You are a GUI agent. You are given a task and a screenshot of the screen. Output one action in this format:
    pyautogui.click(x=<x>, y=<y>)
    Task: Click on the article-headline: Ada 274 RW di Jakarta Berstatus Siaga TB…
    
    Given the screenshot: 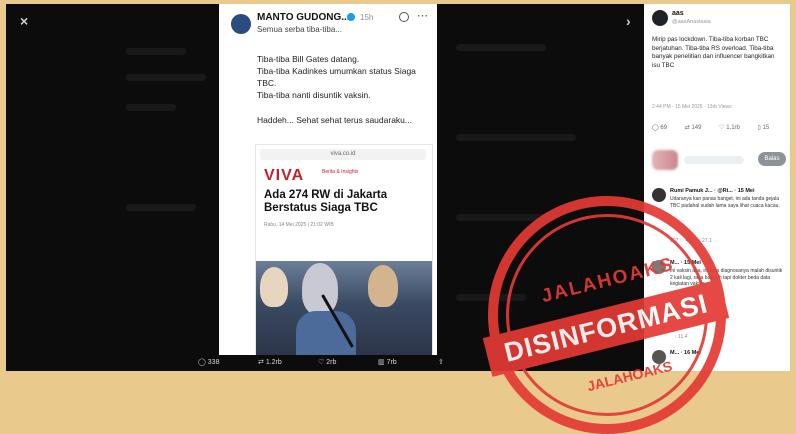 What is the action you would take?
    pyautogui.click(x=326, y=201)
    